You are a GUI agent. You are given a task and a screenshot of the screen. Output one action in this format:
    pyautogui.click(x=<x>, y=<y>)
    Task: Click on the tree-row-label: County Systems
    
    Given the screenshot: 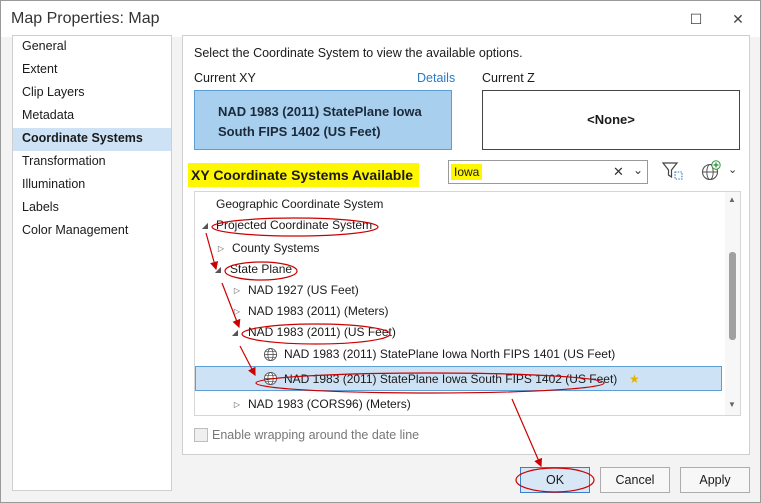 What is the action you would take?
    pyautogui.click(x=276, y=248)
    